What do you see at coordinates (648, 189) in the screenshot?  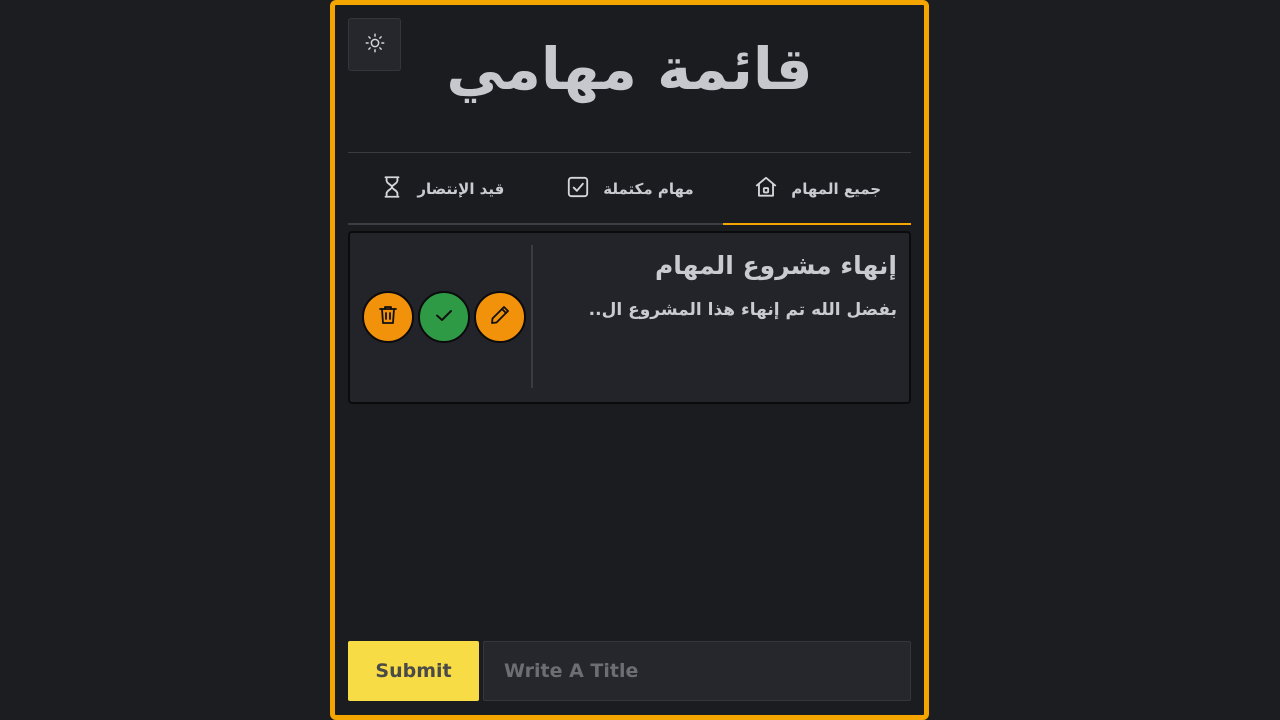 I see `tab-label: مهام مكتملة` at bounding box center [648, 189].